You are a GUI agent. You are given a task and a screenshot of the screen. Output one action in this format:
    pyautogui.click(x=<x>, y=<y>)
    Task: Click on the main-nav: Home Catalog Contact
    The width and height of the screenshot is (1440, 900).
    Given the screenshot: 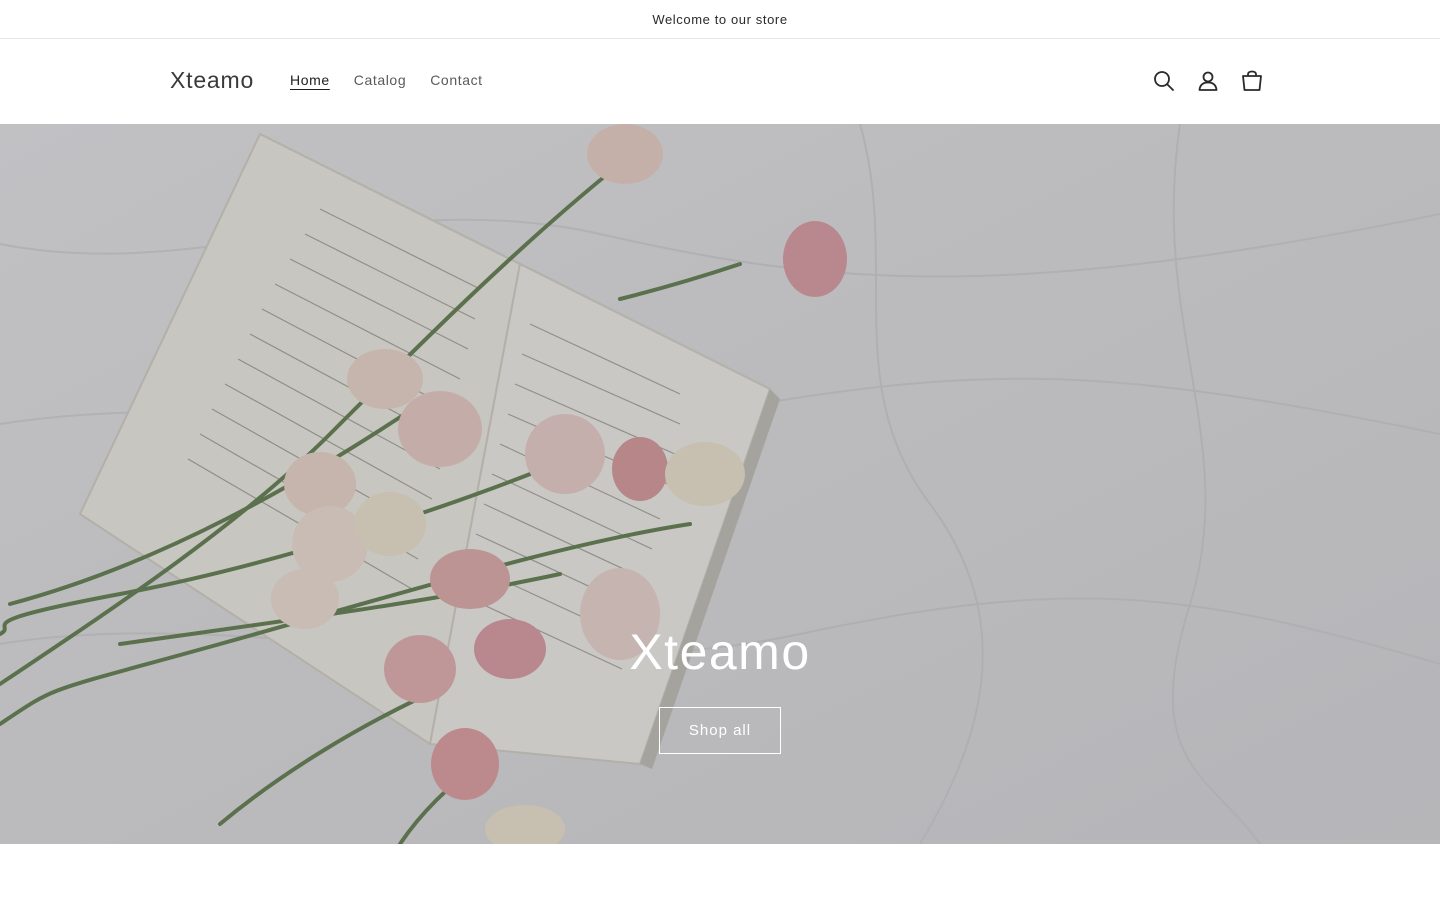 What is the action you would take?
    pyautogui.click(x=386, y=80)
    